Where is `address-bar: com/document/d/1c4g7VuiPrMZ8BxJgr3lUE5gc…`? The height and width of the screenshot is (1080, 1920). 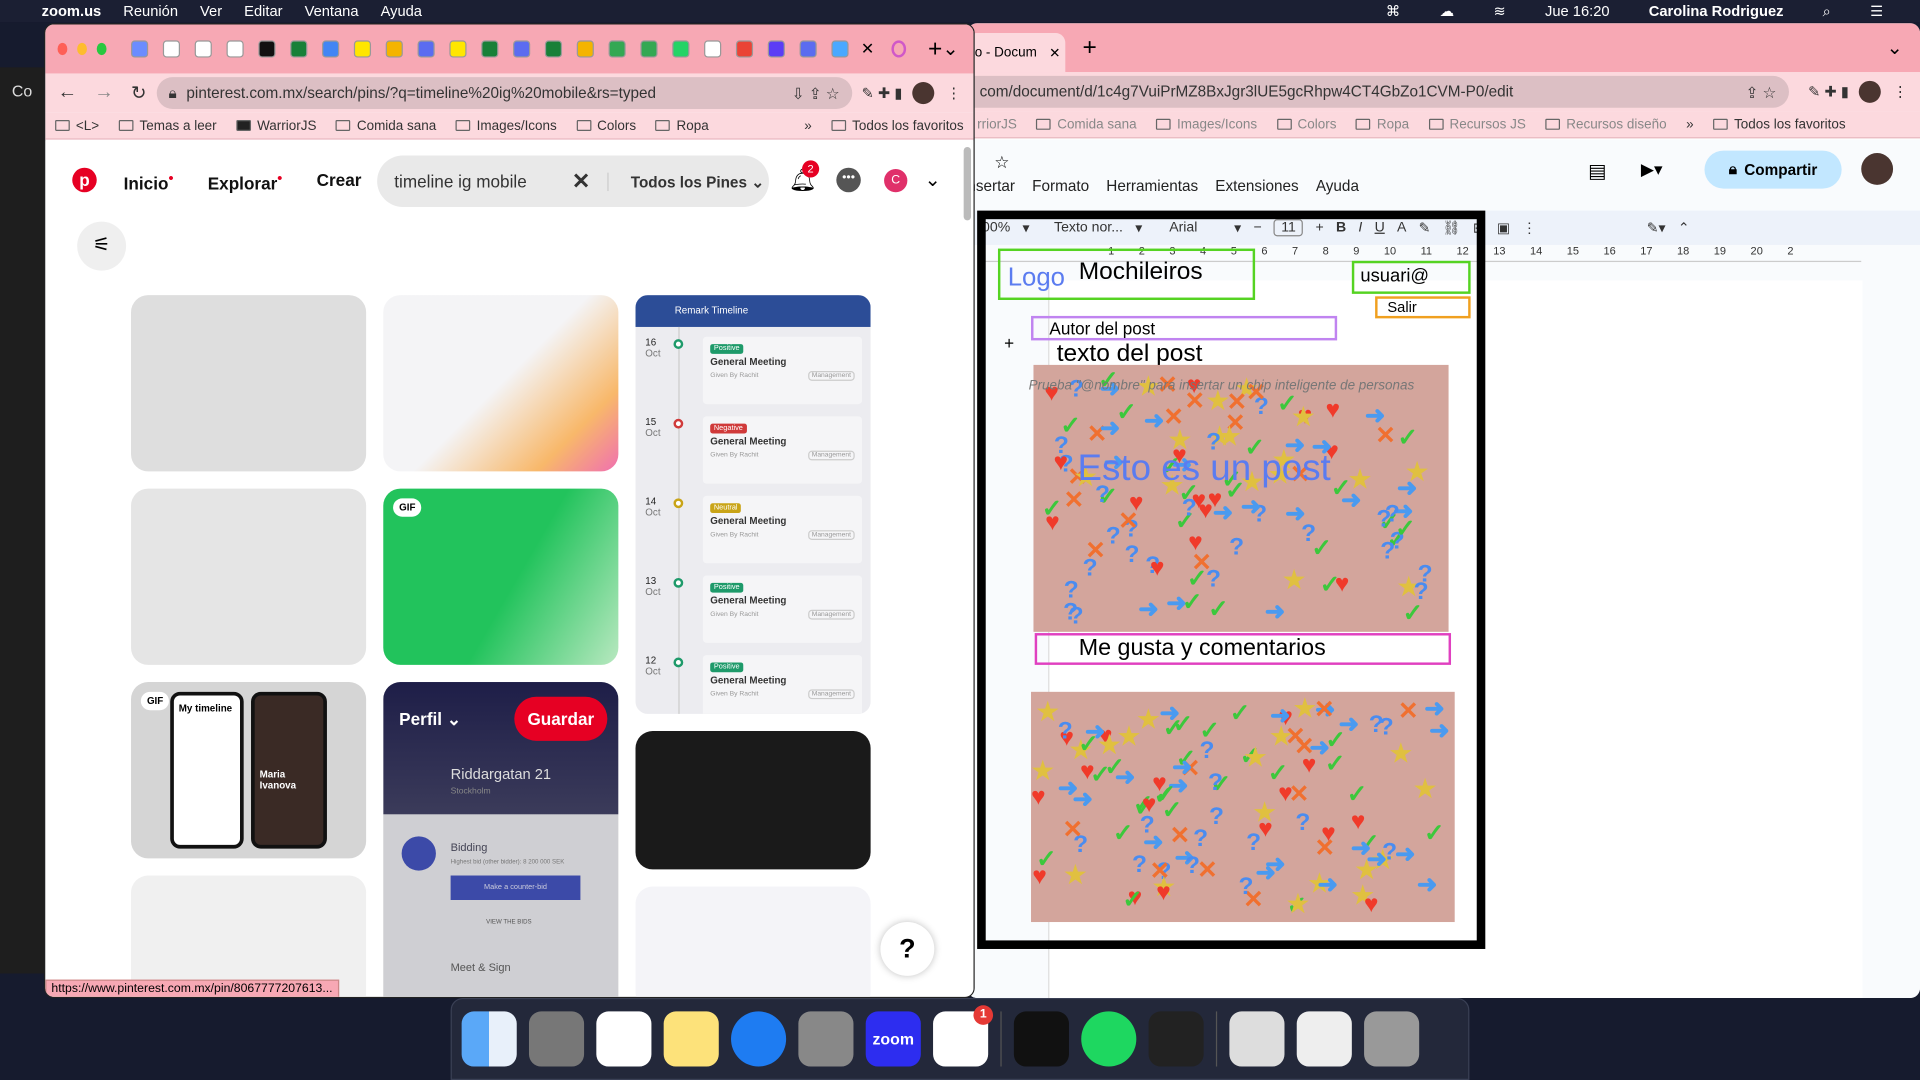 address-bar: com/document/d/1c4g7VuiPrMZ8BxJgr3lUE5gc… is located at coordinates (1378, 91).